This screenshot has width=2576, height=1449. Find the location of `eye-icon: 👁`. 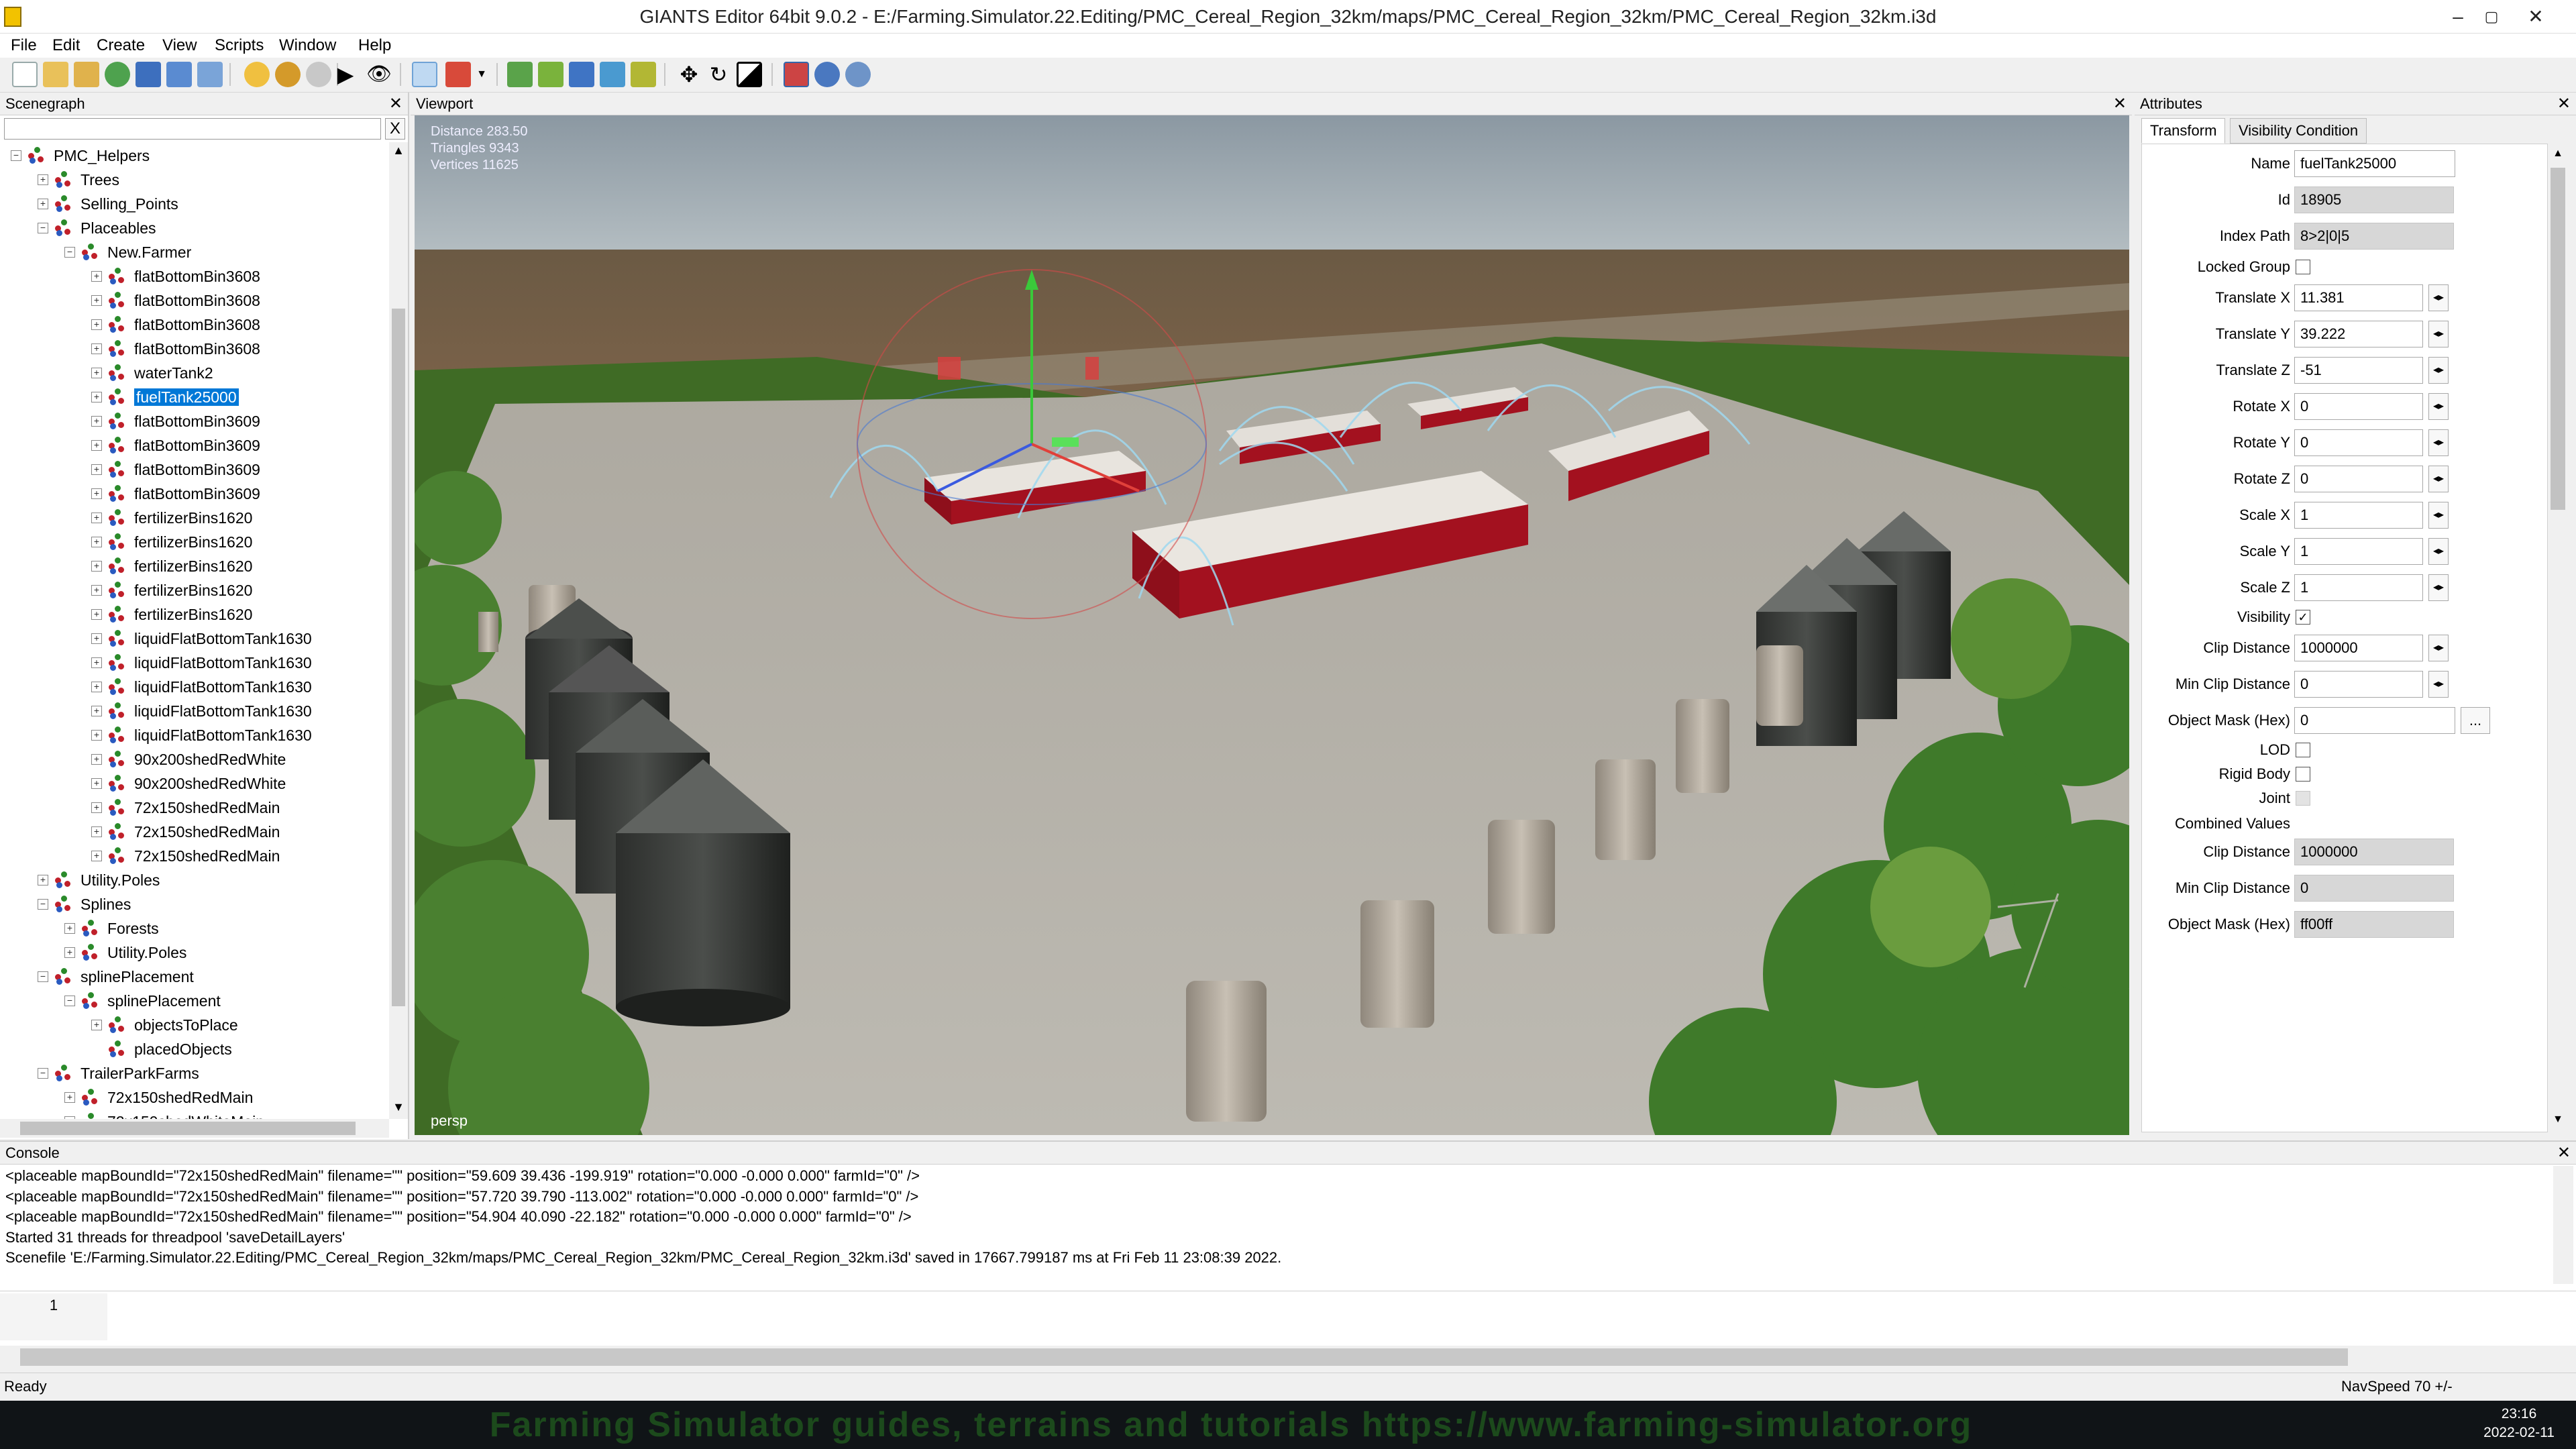

eye-icon: 👁 is located at coordinates (379, 74).